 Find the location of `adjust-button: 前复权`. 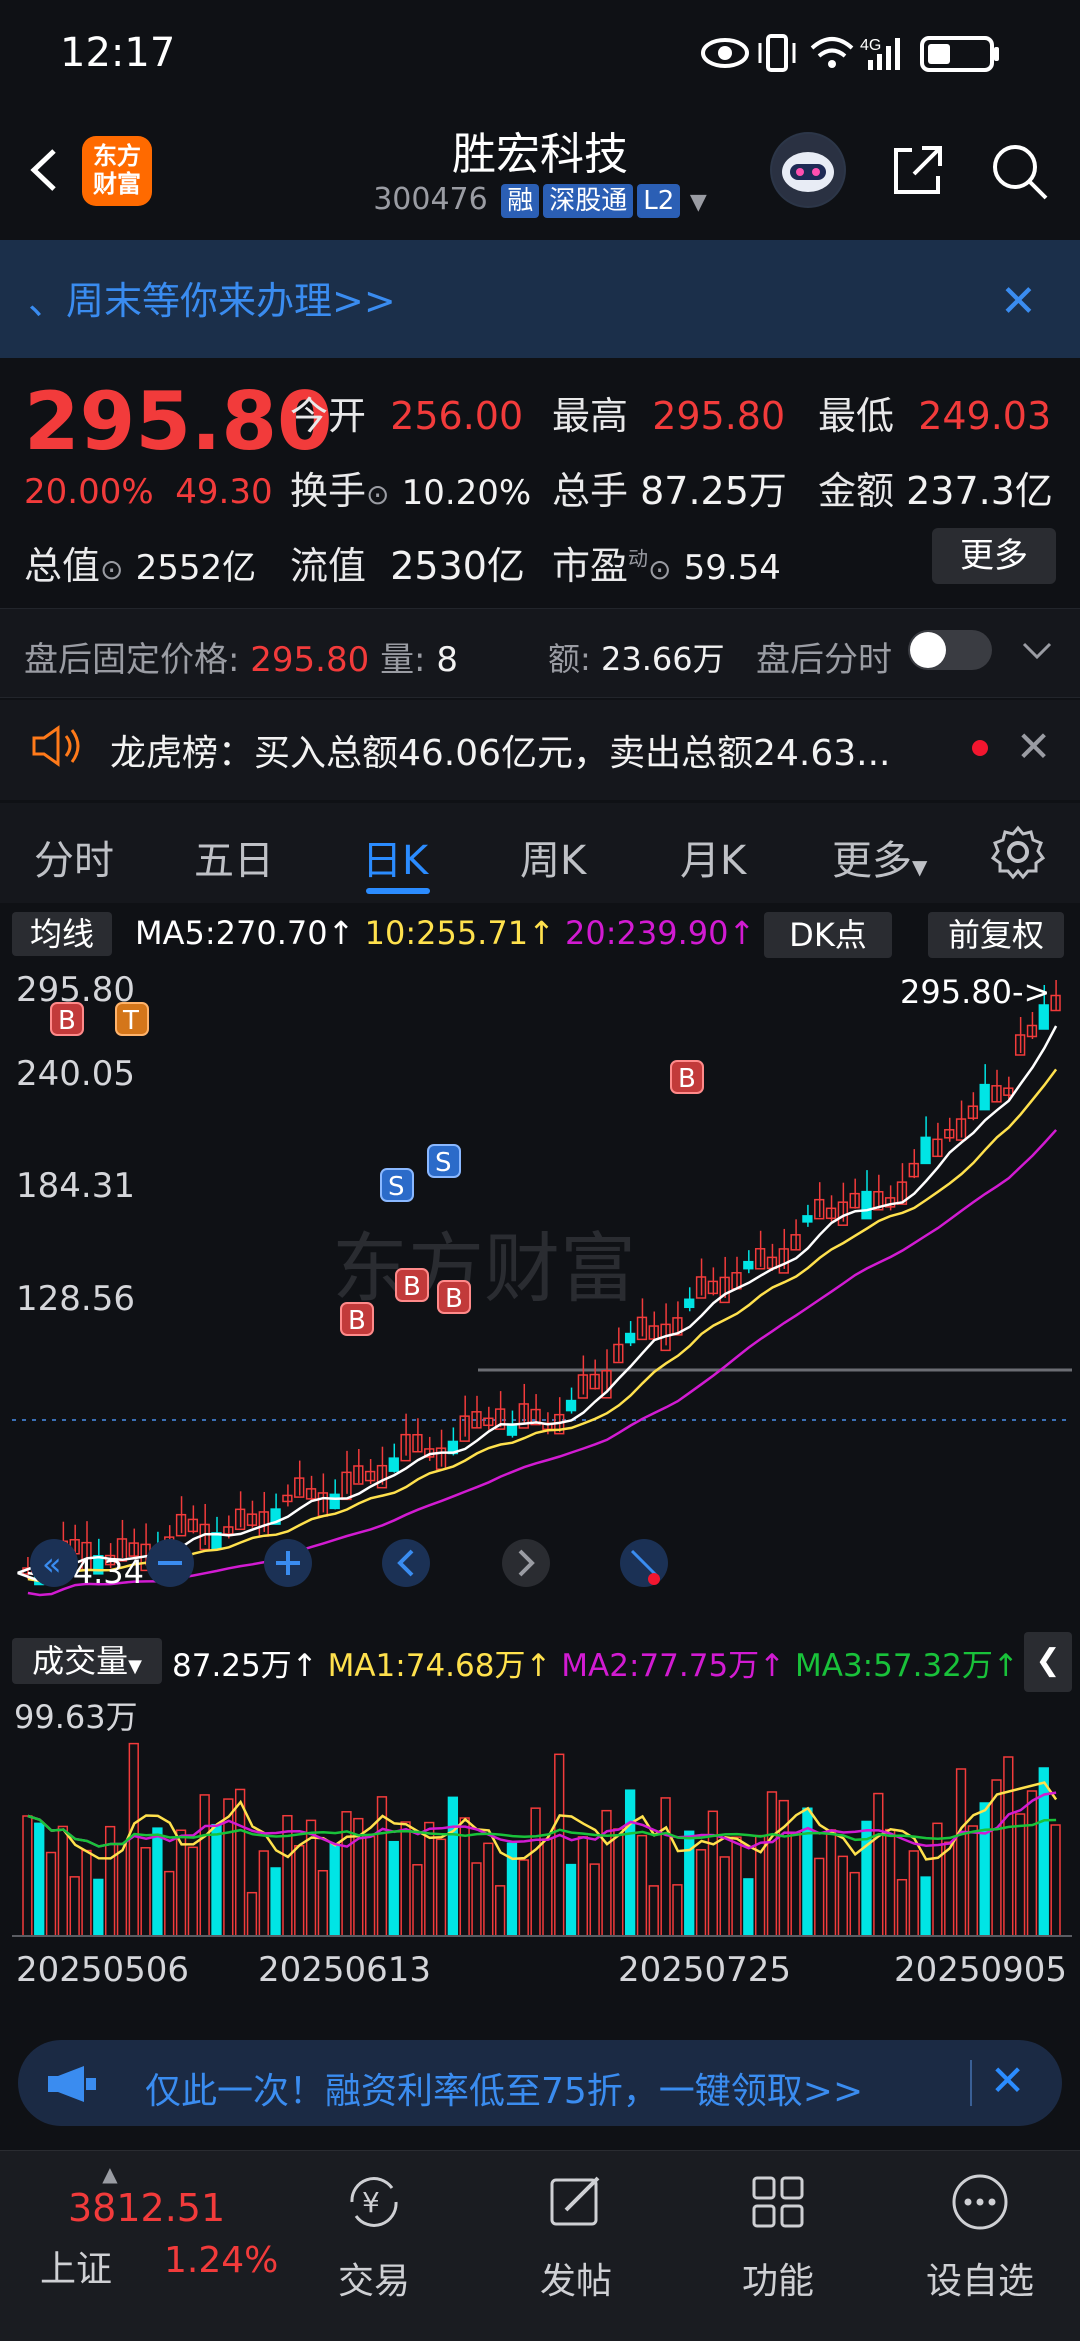

adjust-button: 前复权 is located at coordinates (996, 935).